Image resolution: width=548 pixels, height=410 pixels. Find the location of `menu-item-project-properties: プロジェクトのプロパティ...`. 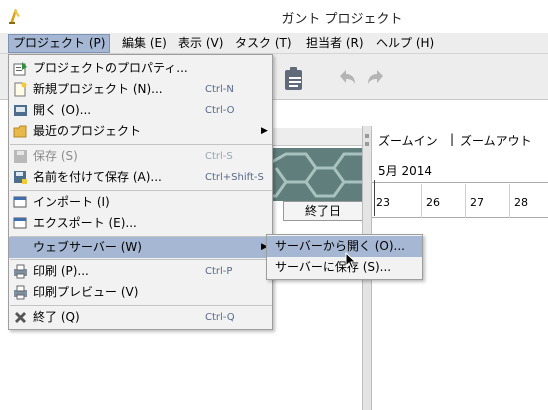

menu-item-project-properties: プロジェクトのプロパティ... is located at coordinates (140, 68).